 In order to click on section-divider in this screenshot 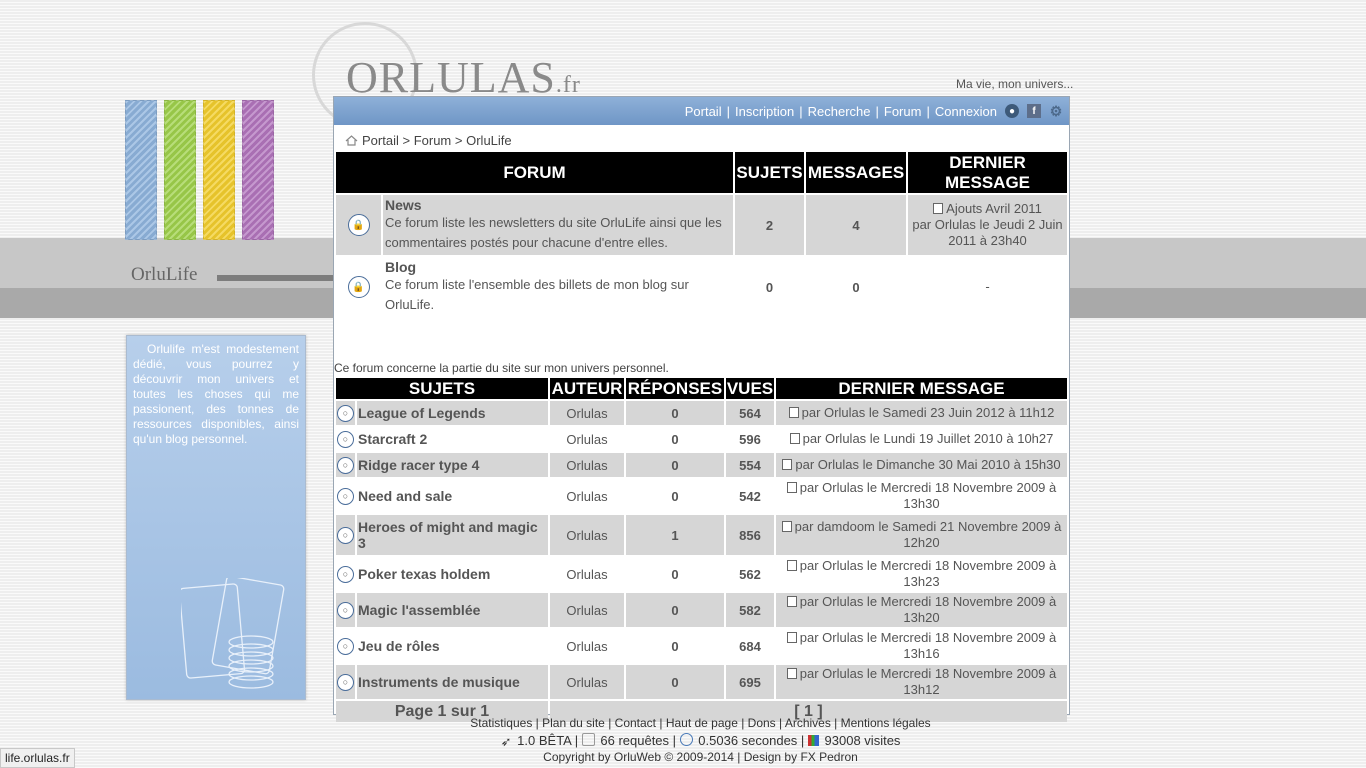, I will do `click(277, 278)`.